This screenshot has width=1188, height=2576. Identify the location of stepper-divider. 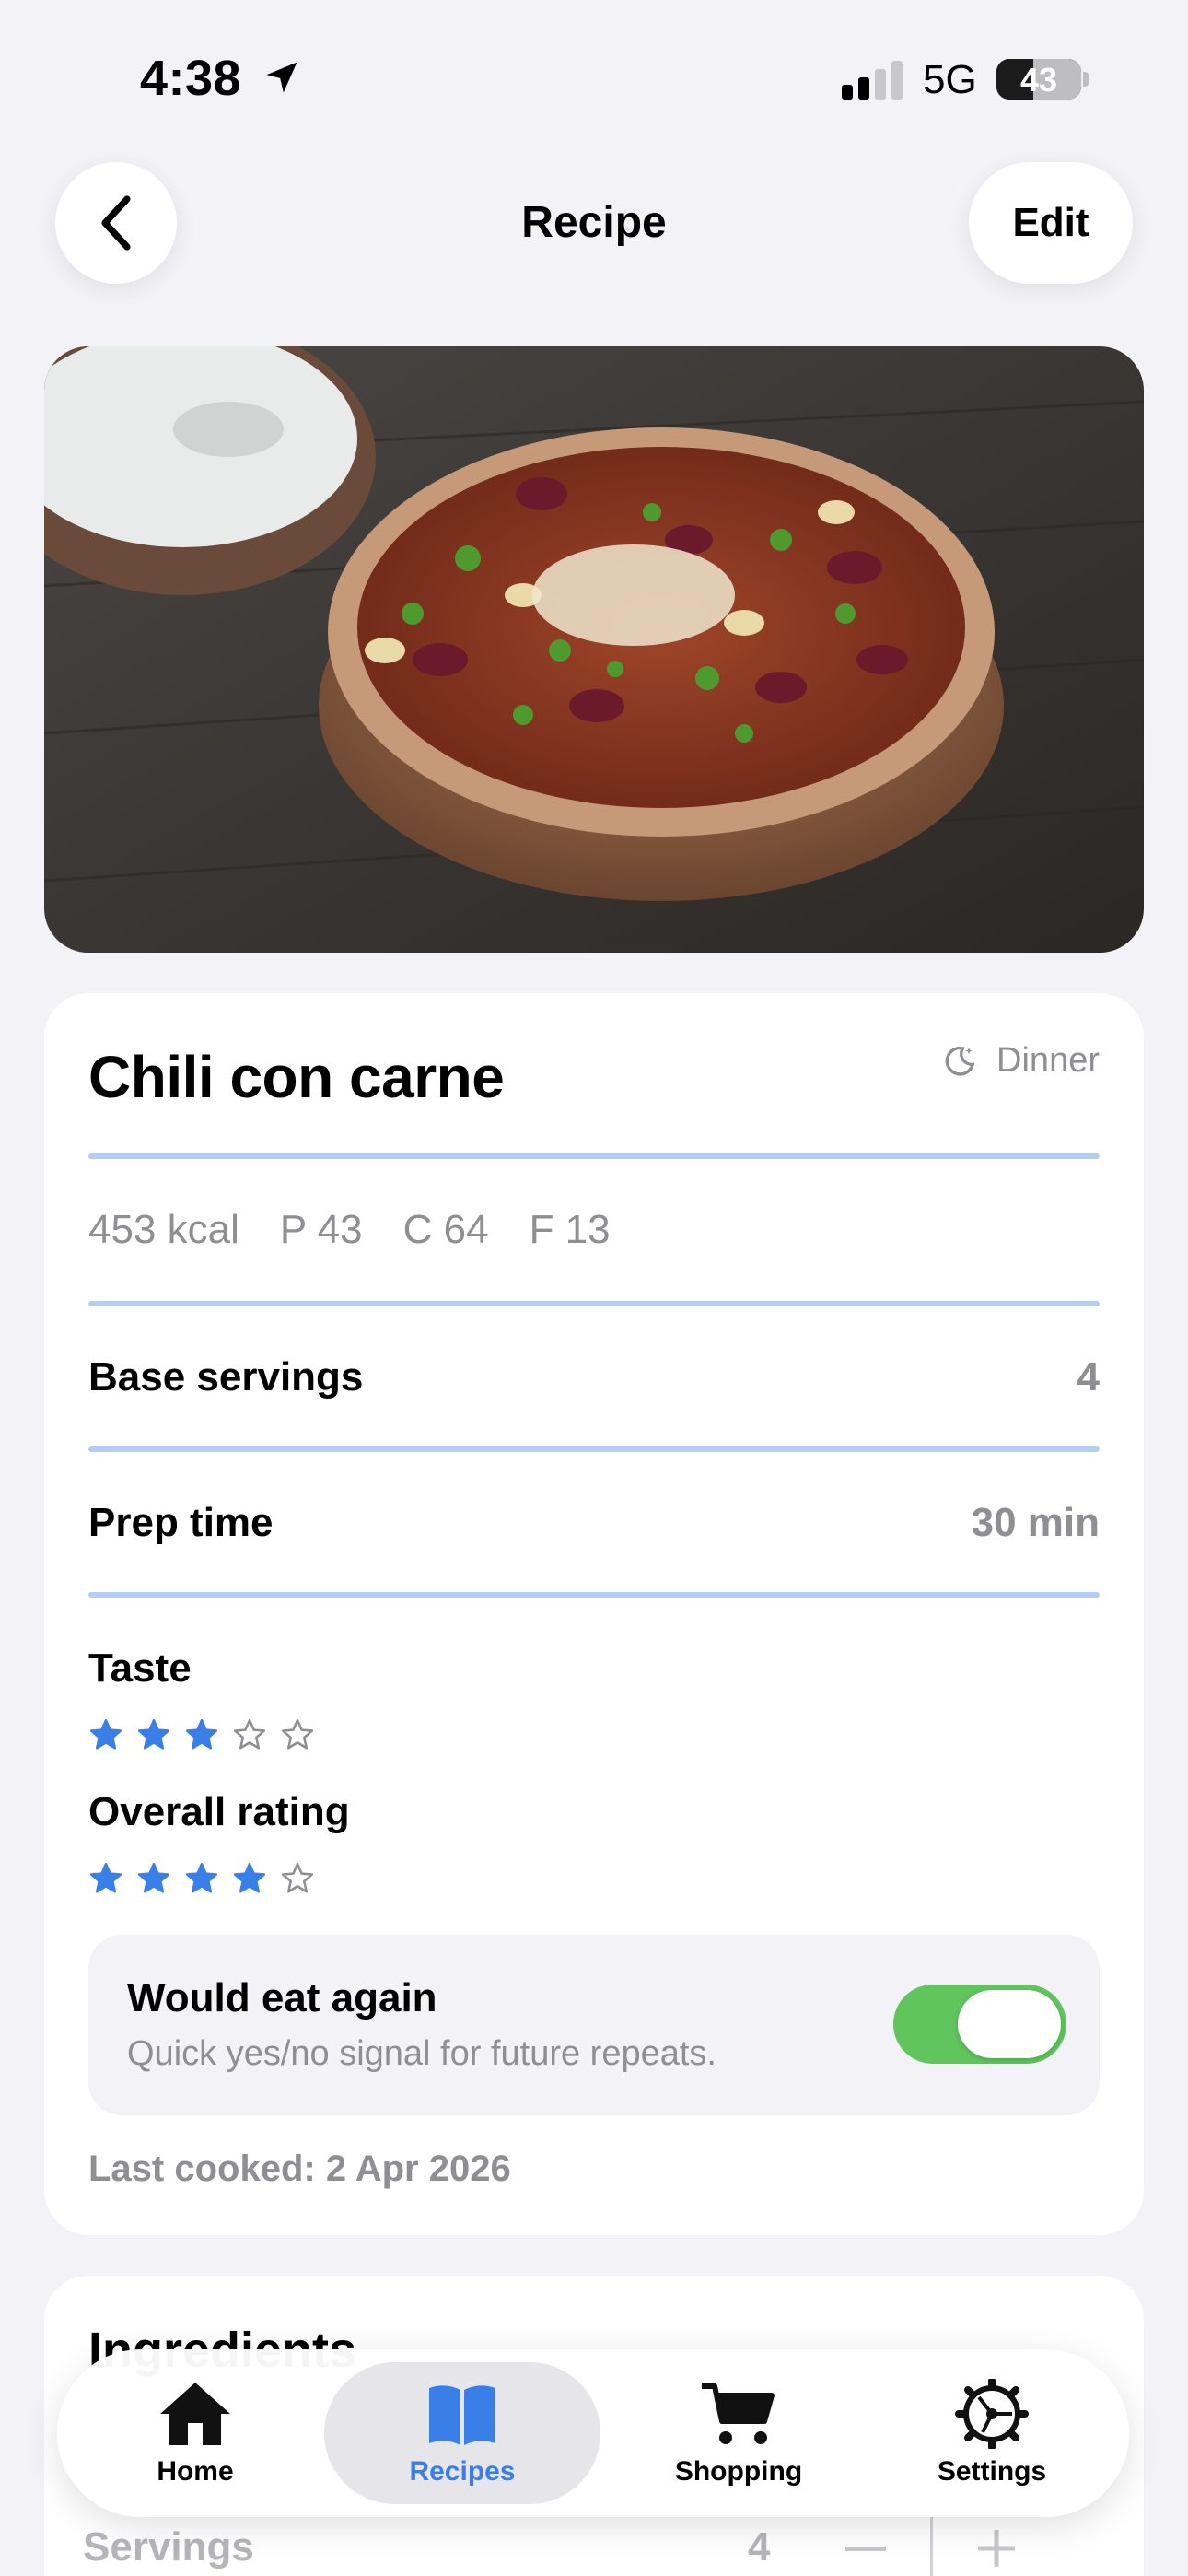
(931, 2544).